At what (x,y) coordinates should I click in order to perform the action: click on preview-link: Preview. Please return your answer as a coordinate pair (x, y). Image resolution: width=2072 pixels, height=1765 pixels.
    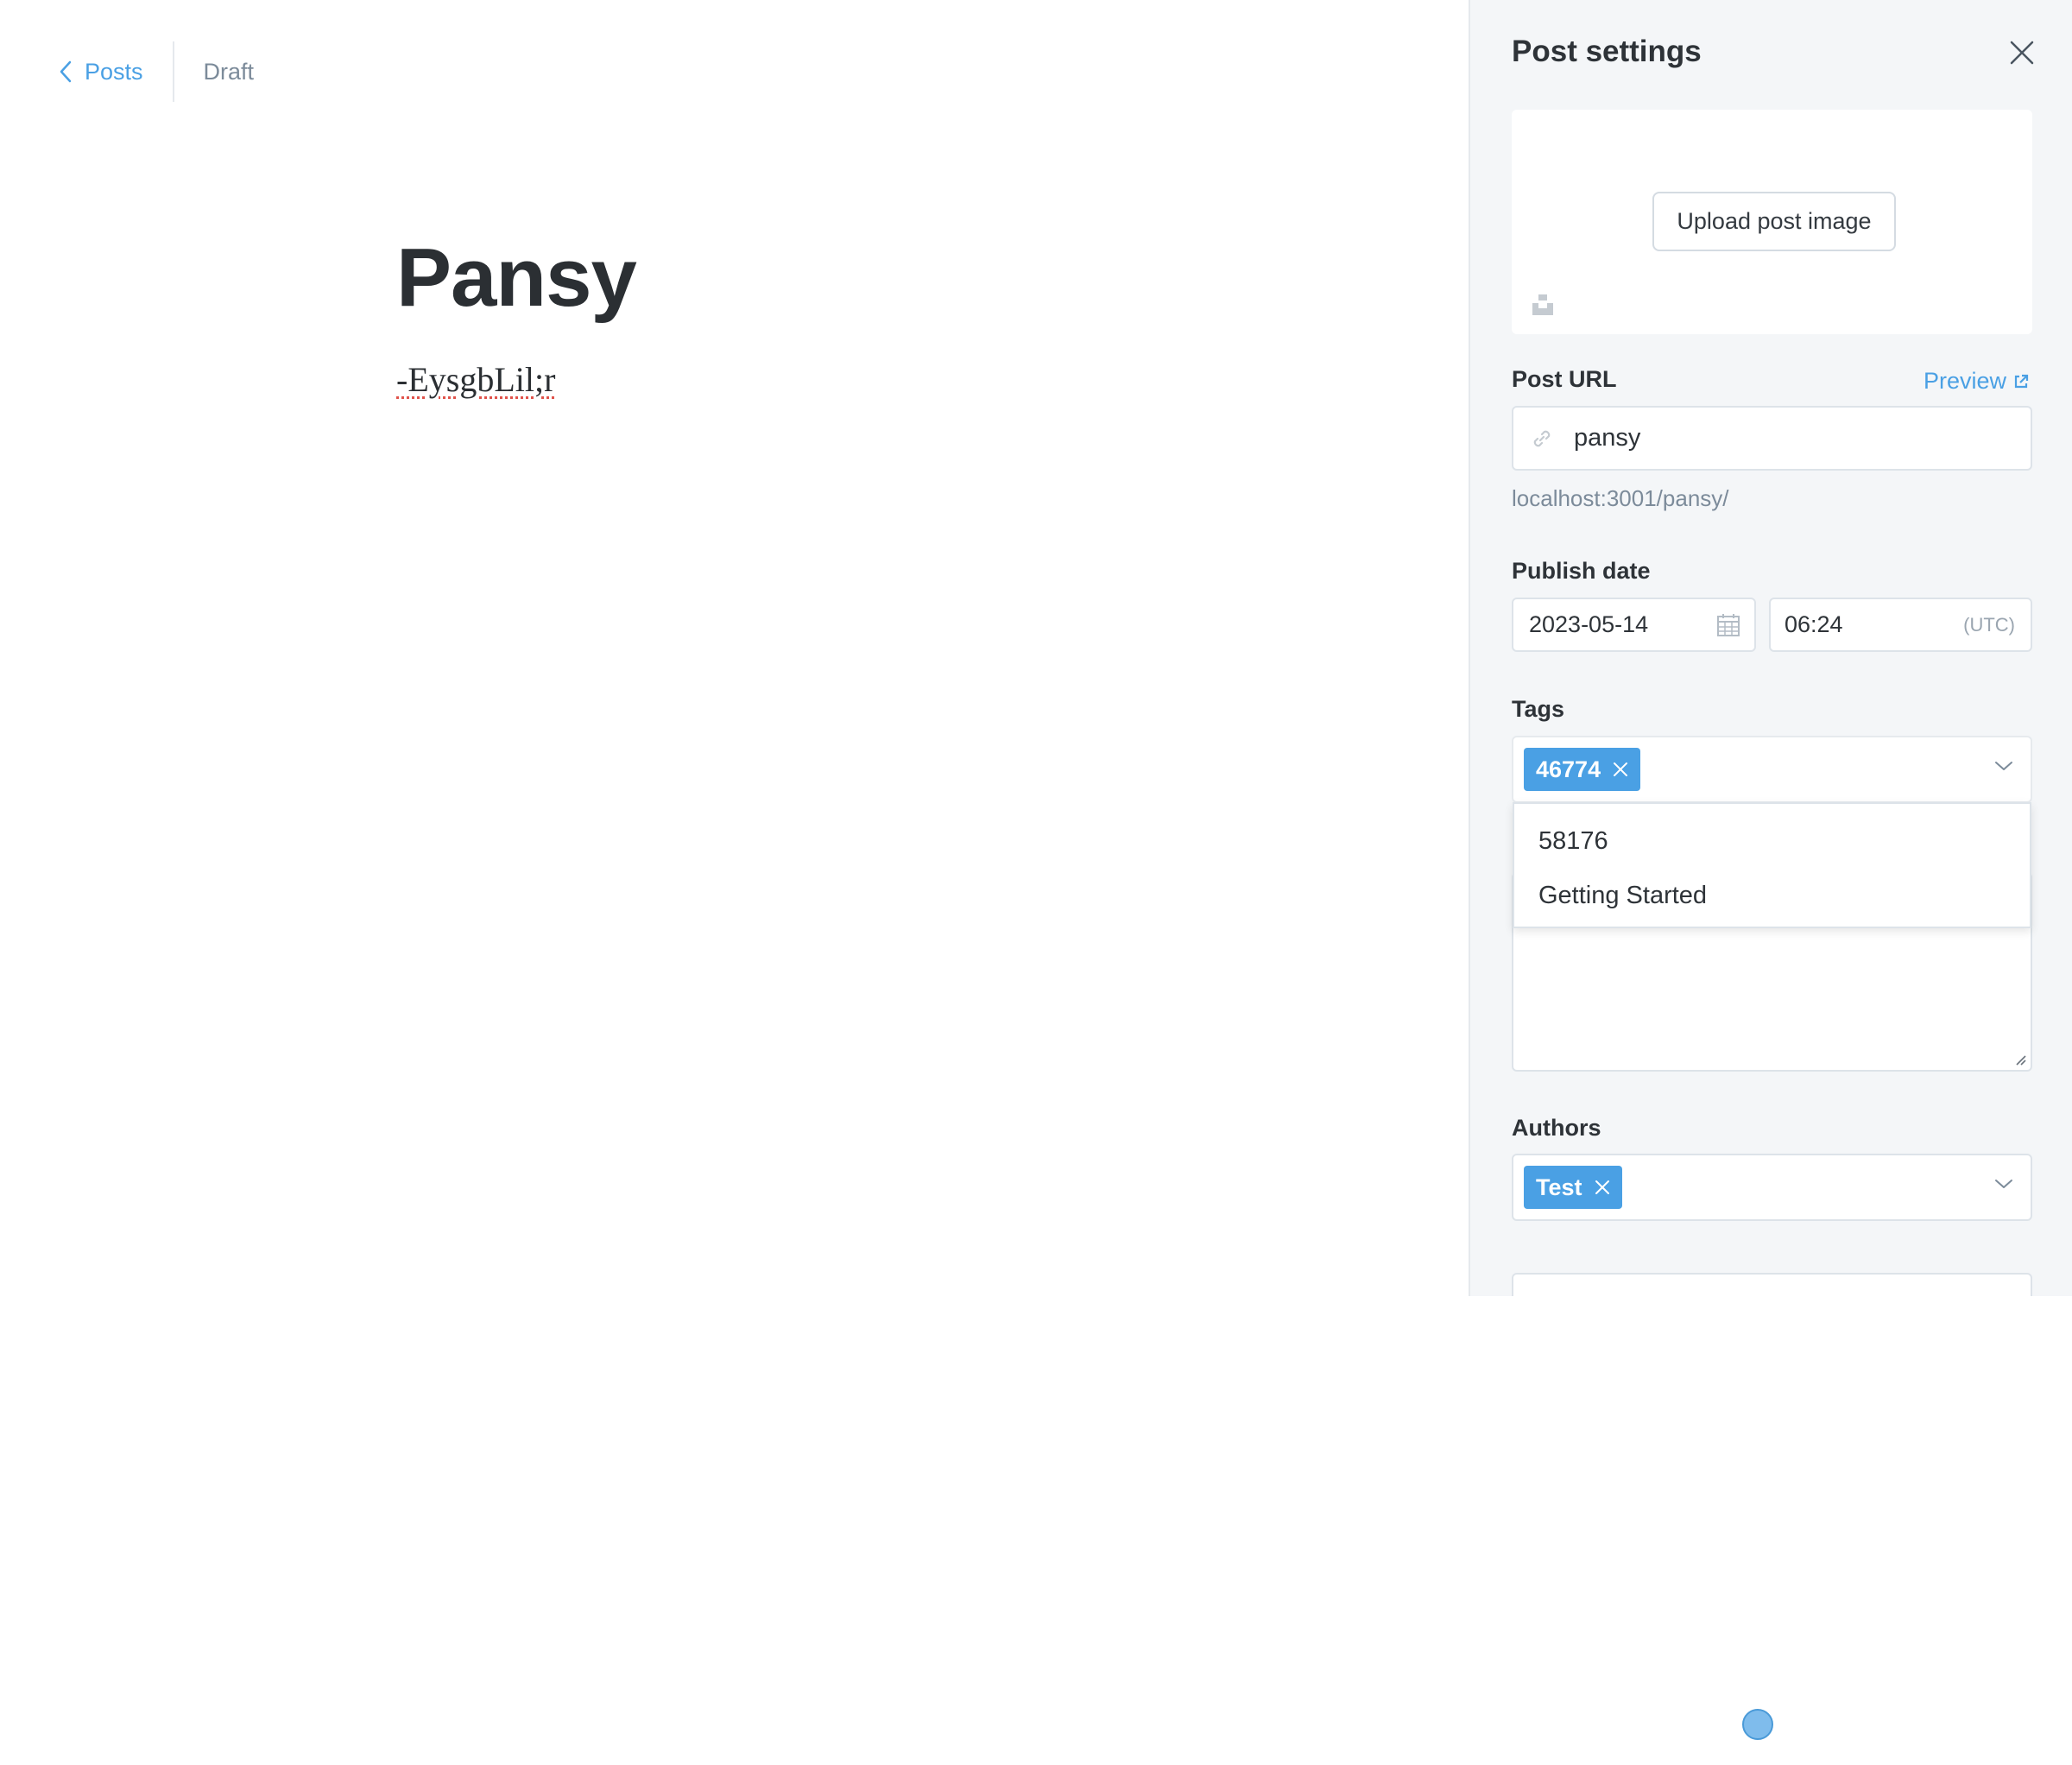
    Looking at the image, I should click on (1976, 381).